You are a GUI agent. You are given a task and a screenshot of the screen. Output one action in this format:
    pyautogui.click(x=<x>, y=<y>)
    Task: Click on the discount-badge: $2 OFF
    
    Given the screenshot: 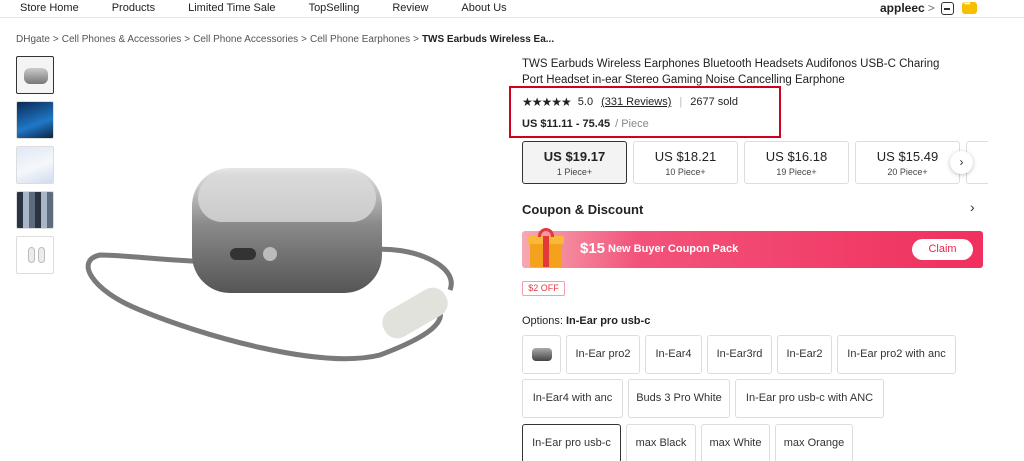 What is the action you would take?
    pyautogui.click(x=543, y=288)
    